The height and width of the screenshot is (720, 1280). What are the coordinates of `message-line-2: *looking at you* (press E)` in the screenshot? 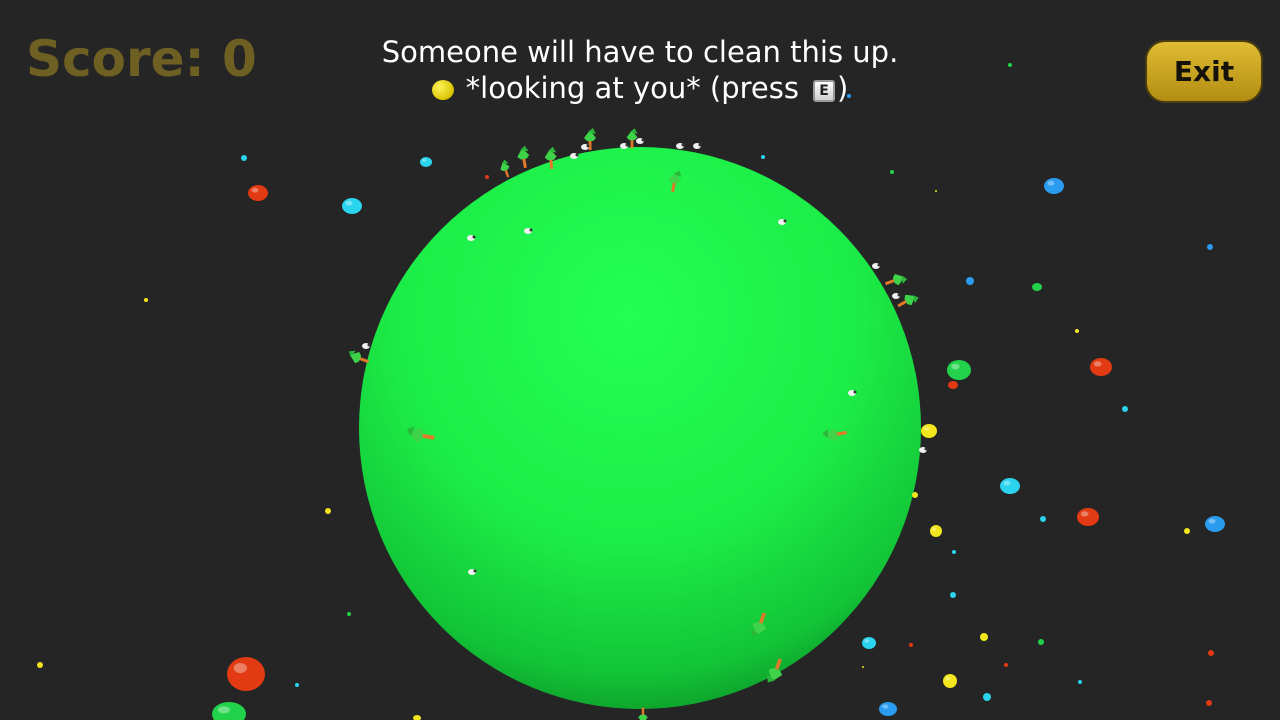 It's located at (640, 88).